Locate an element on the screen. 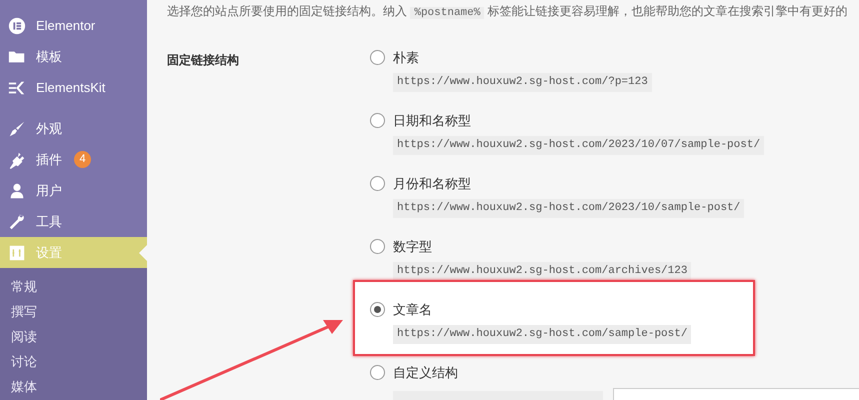 This screenshot has height=400, width=859. sidebar-item: 外观 is located at coordinates (73, 128).